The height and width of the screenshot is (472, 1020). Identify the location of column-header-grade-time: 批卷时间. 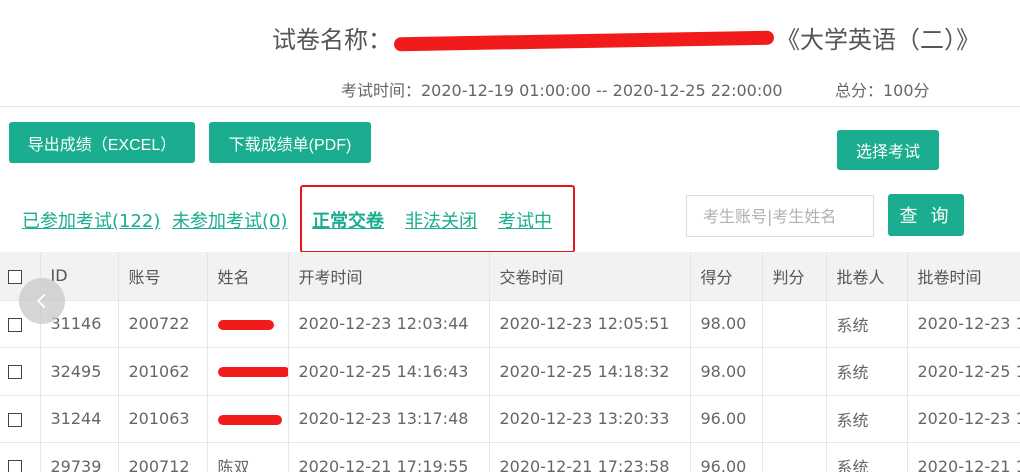
(963, 276).